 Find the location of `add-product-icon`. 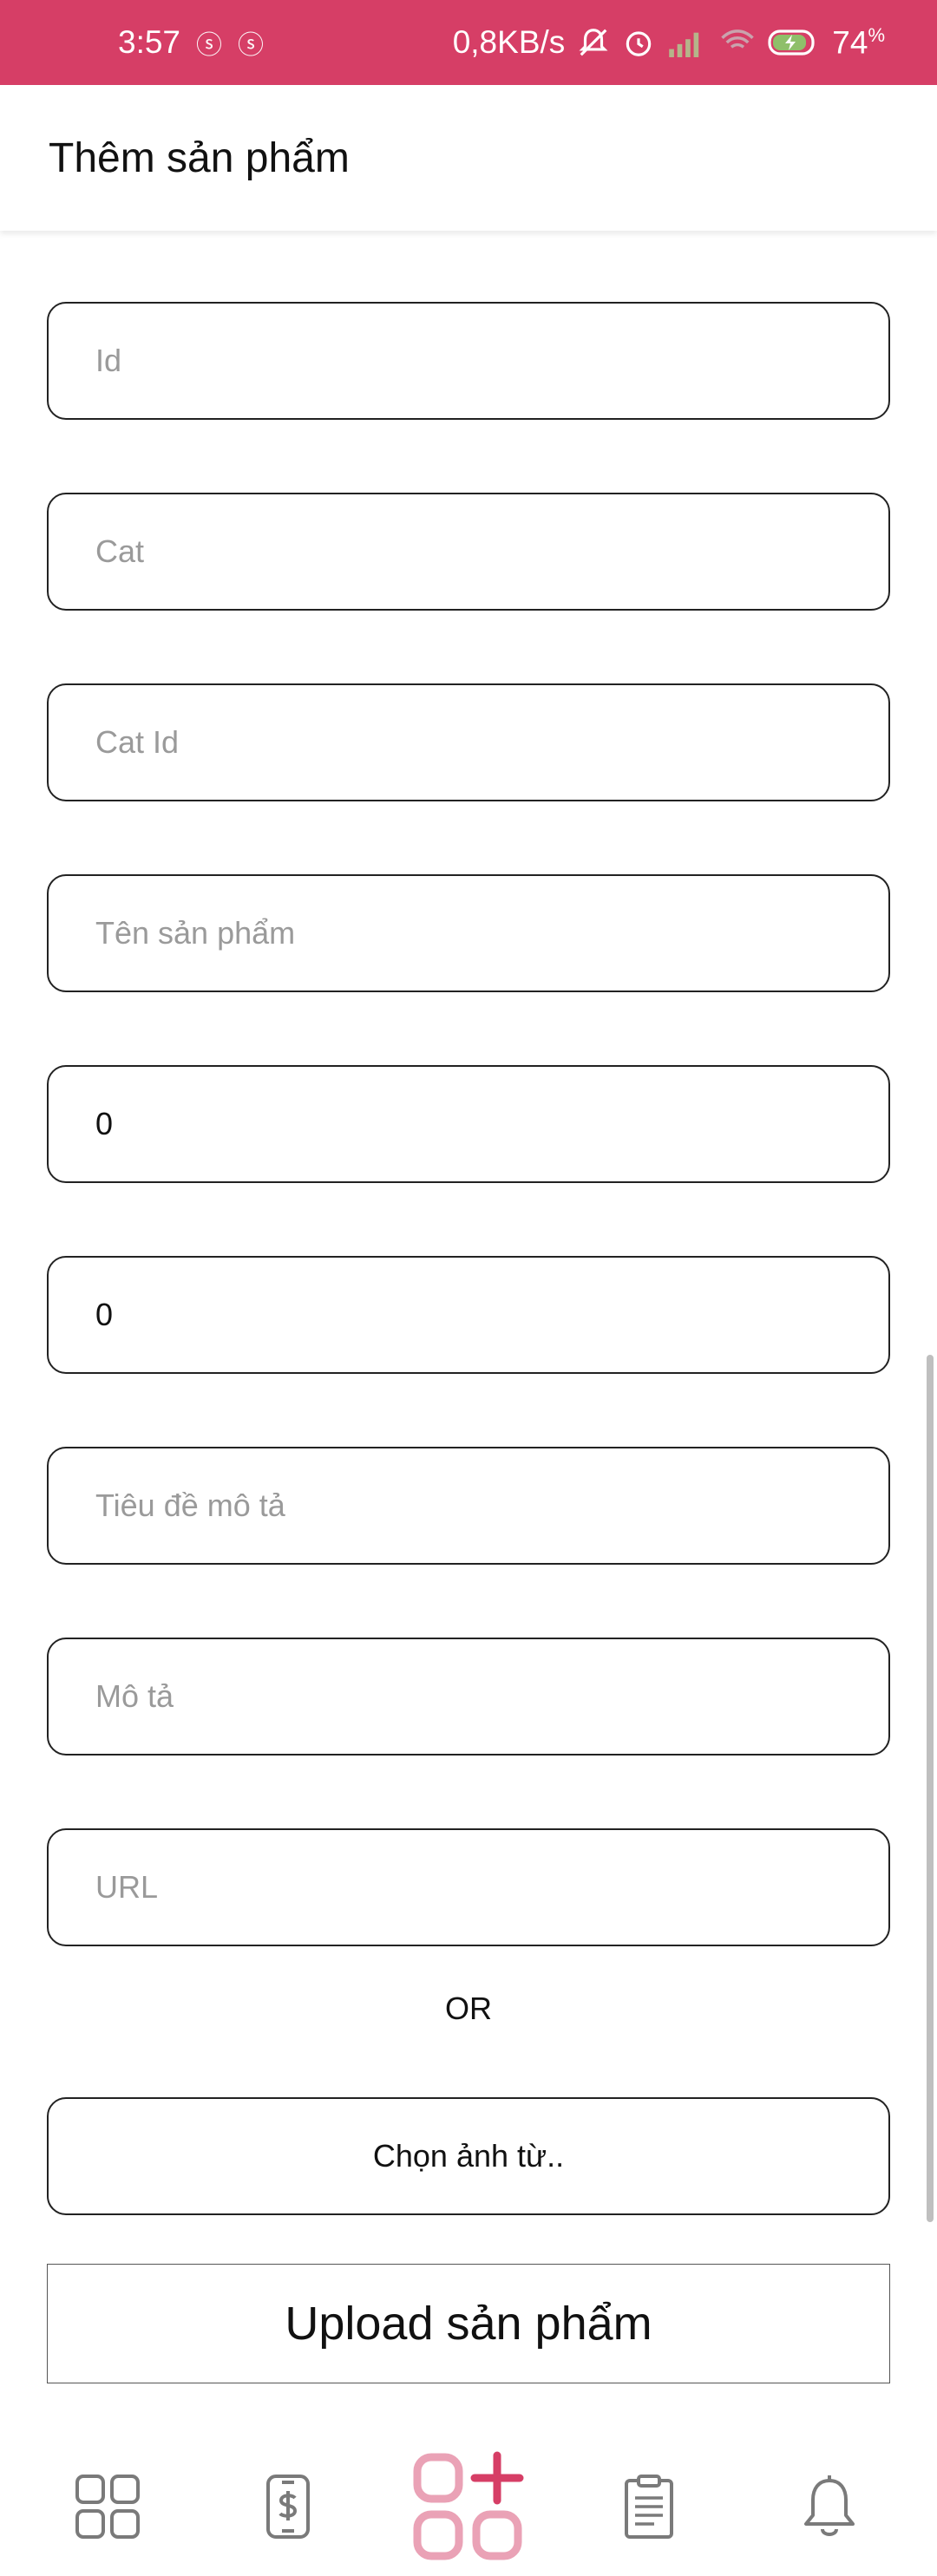

add-product-icon is located at coordinates (468, 2505).